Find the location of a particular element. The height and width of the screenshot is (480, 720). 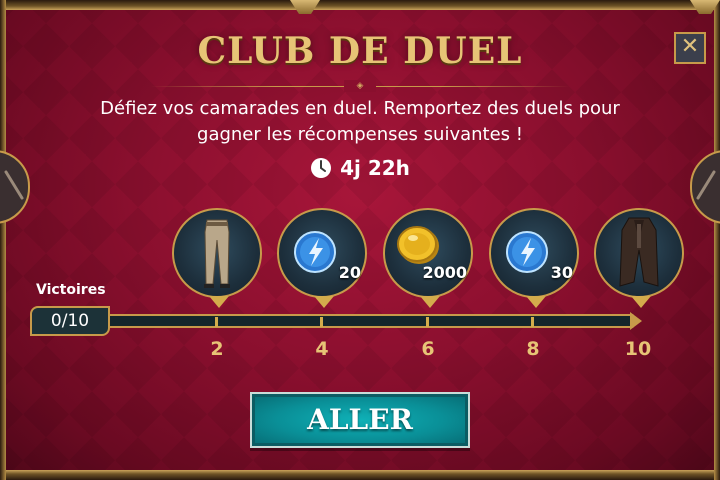

event-timer: 4j 22h is located at coordinates (360, 170).